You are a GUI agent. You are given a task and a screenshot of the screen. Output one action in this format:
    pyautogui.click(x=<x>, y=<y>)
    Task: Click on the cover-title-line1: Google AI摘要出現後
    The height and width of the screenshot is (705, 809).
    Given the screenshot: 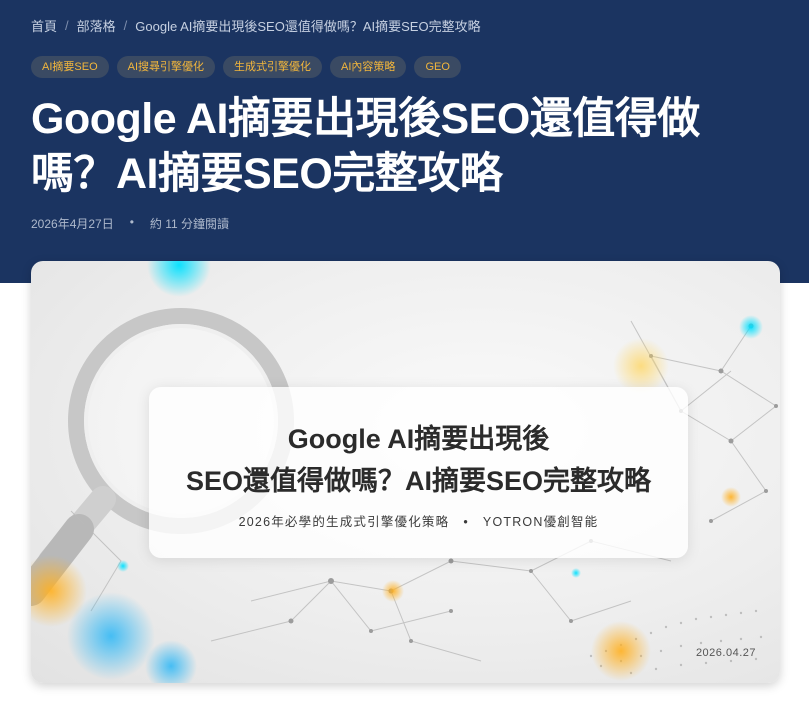 What is the action you would take?
    pyautogui.click(x=418, y=439)
    